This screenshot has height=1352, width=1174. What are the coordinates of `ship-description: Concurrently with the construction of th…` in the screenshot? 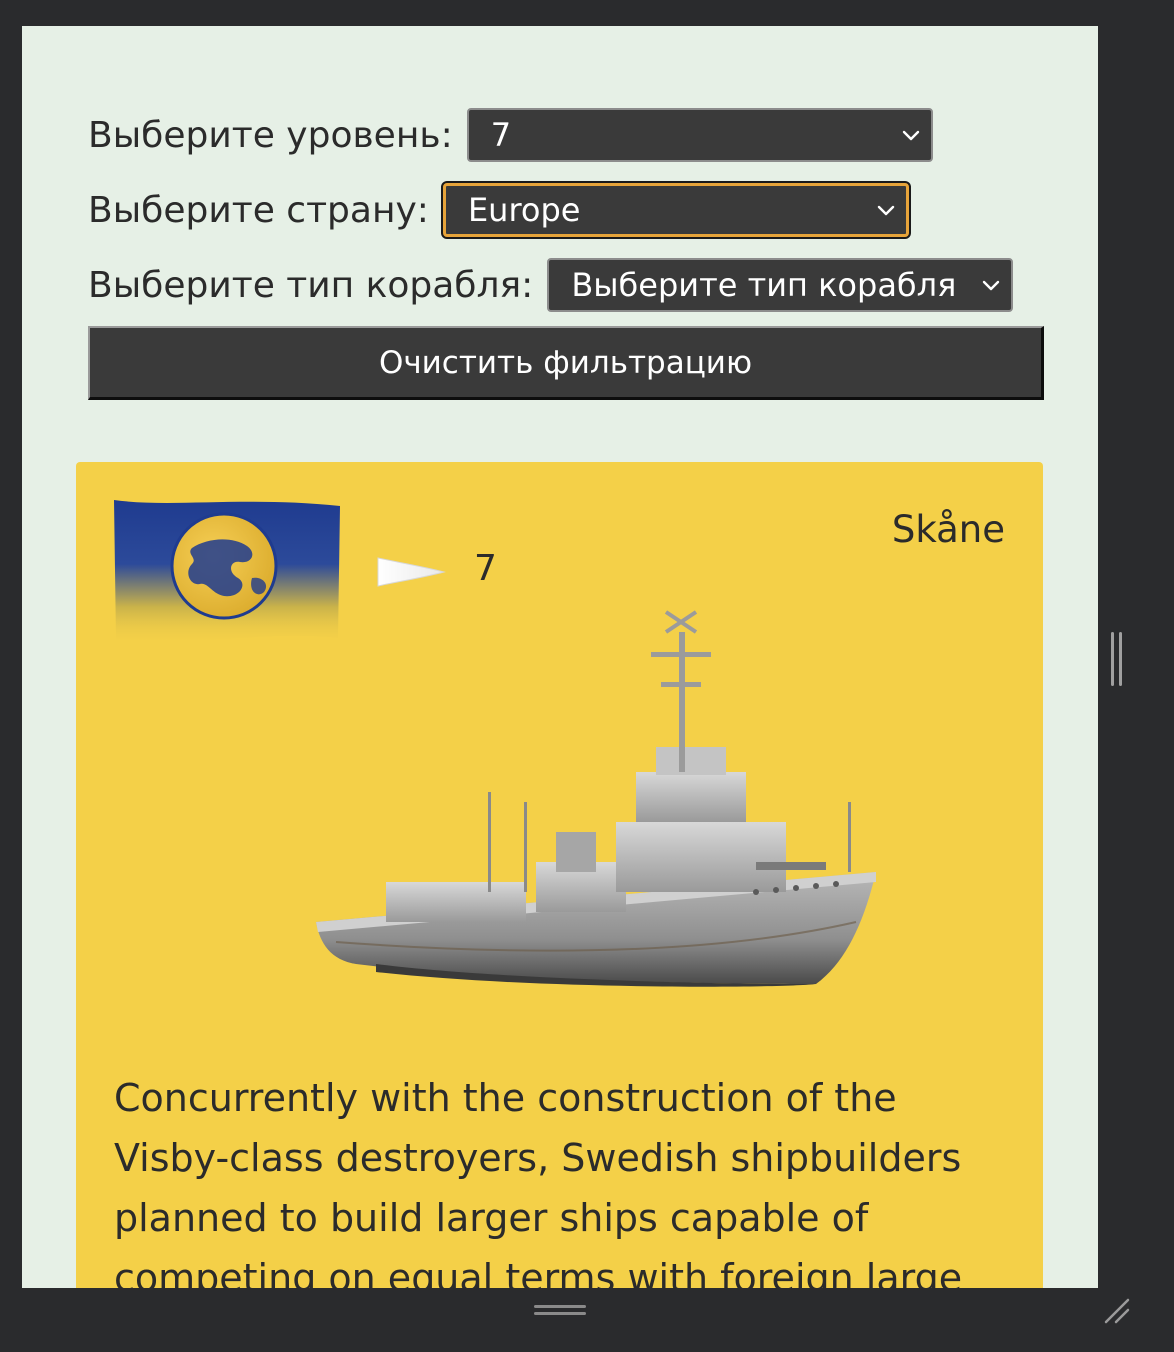 It's located at (538, 1182).